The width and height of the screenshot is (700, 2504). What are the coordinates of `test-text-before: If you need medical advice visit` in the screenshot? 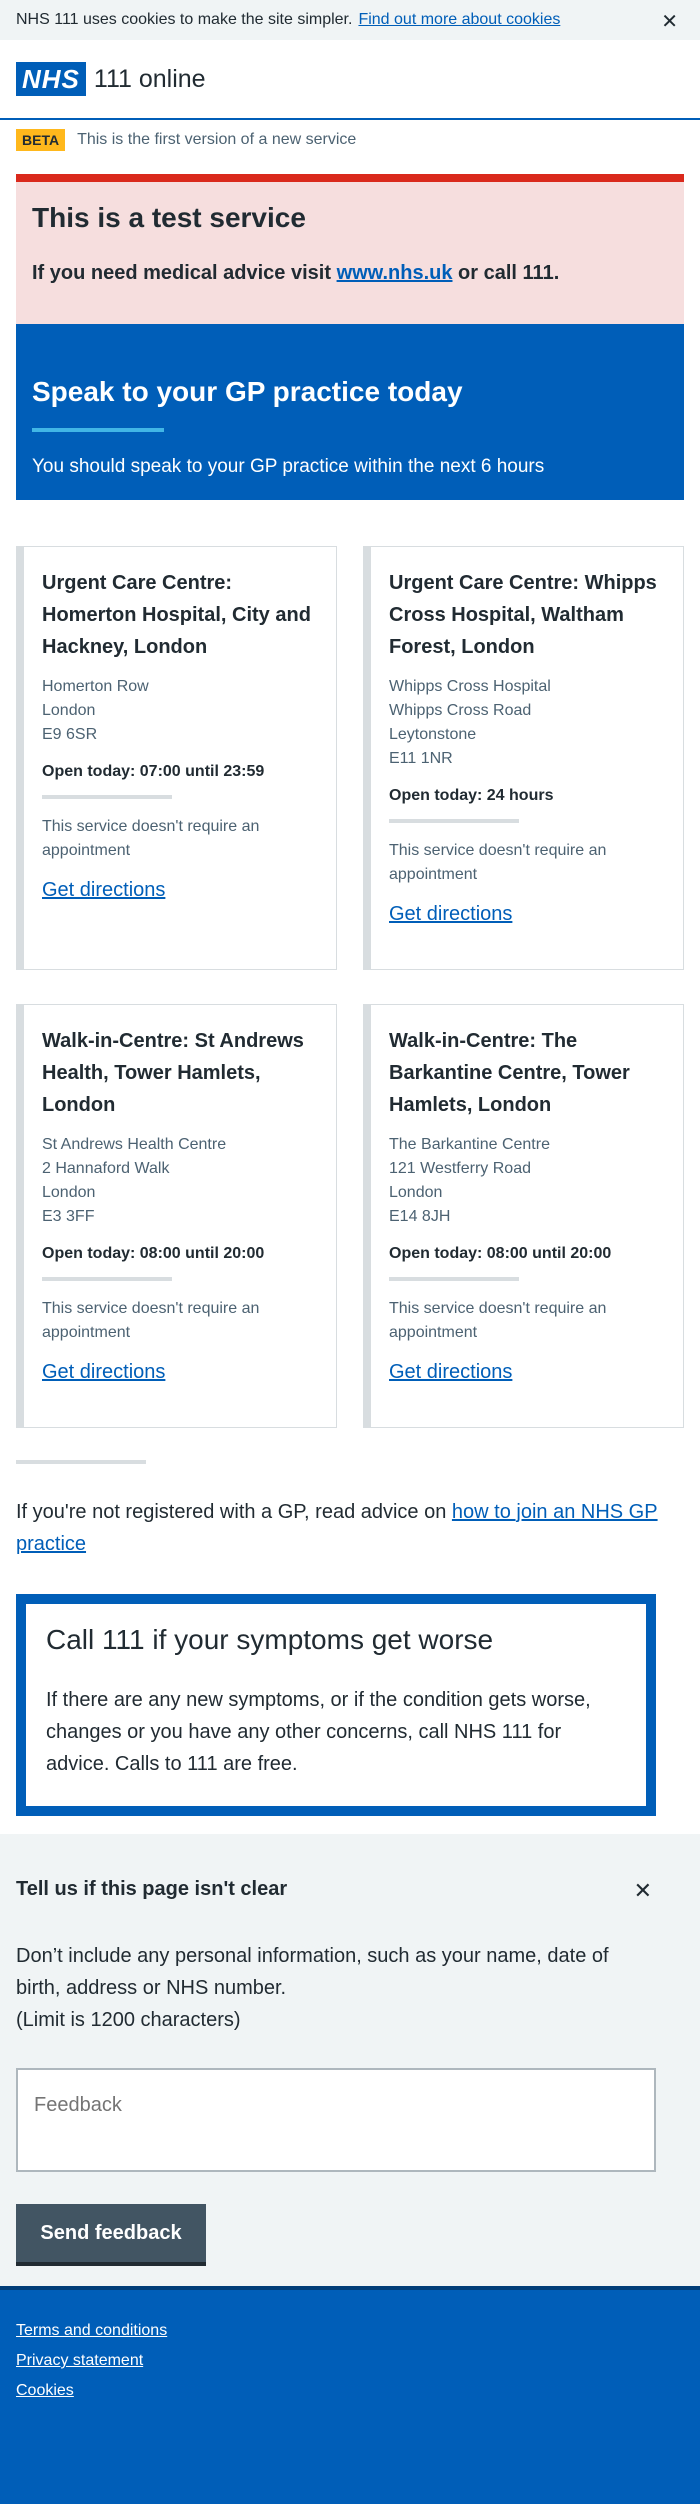 It's located at (184, 273).